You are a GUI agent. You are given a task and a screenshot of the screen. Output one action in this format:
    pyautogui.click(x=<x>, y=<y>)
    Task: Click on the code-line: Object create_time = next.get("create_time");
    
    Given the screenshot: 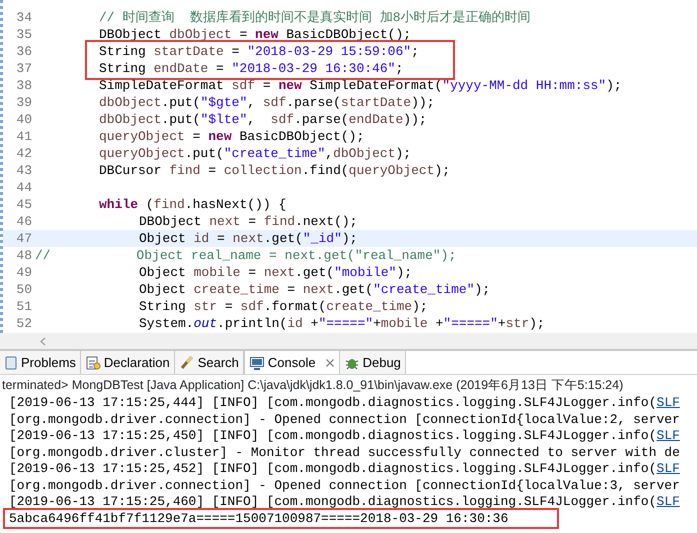 What is the action you would take?
    pyautogui.click(x=314, y=289)
    